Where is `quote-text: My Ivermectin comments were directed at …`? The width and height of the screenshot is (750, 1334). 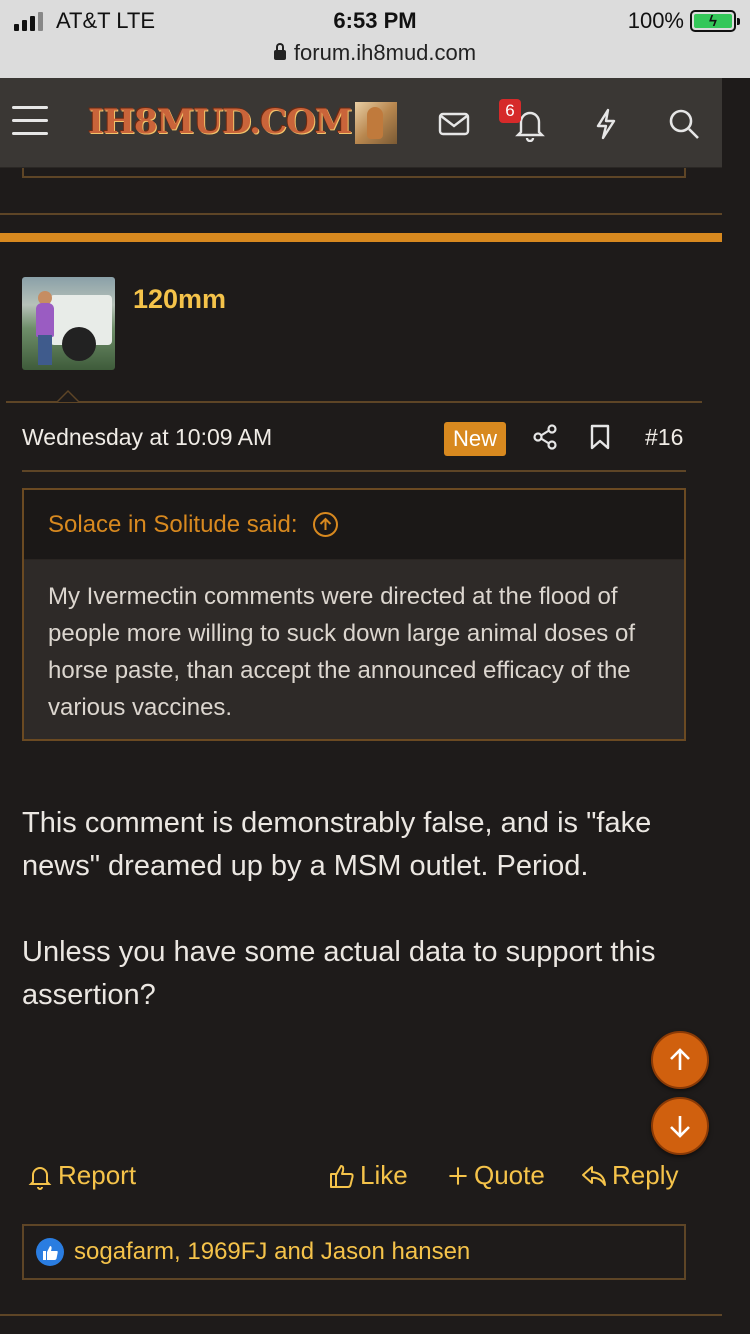
quote-text: My Ivermectin comments were directed at … is located at coordinates (341, 652).